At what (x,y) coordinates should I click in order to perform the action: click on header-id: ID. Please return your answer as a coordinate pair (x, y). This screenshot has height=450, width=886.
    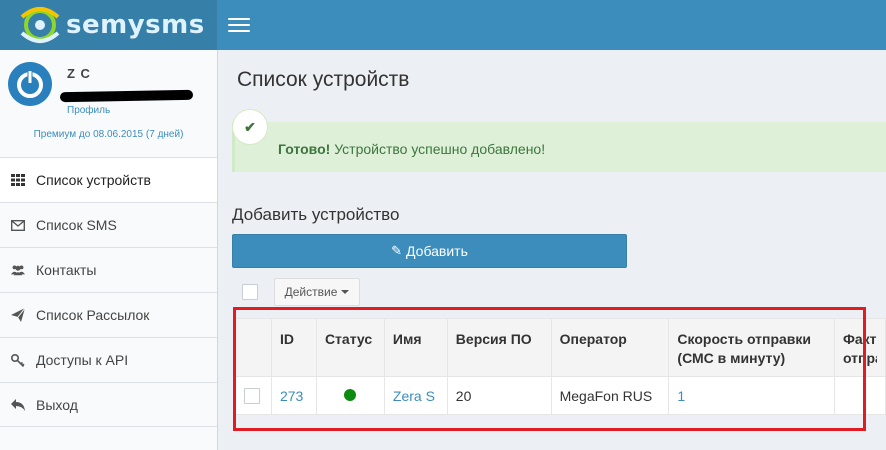
    Looking at the image, I should click on (293, 347).